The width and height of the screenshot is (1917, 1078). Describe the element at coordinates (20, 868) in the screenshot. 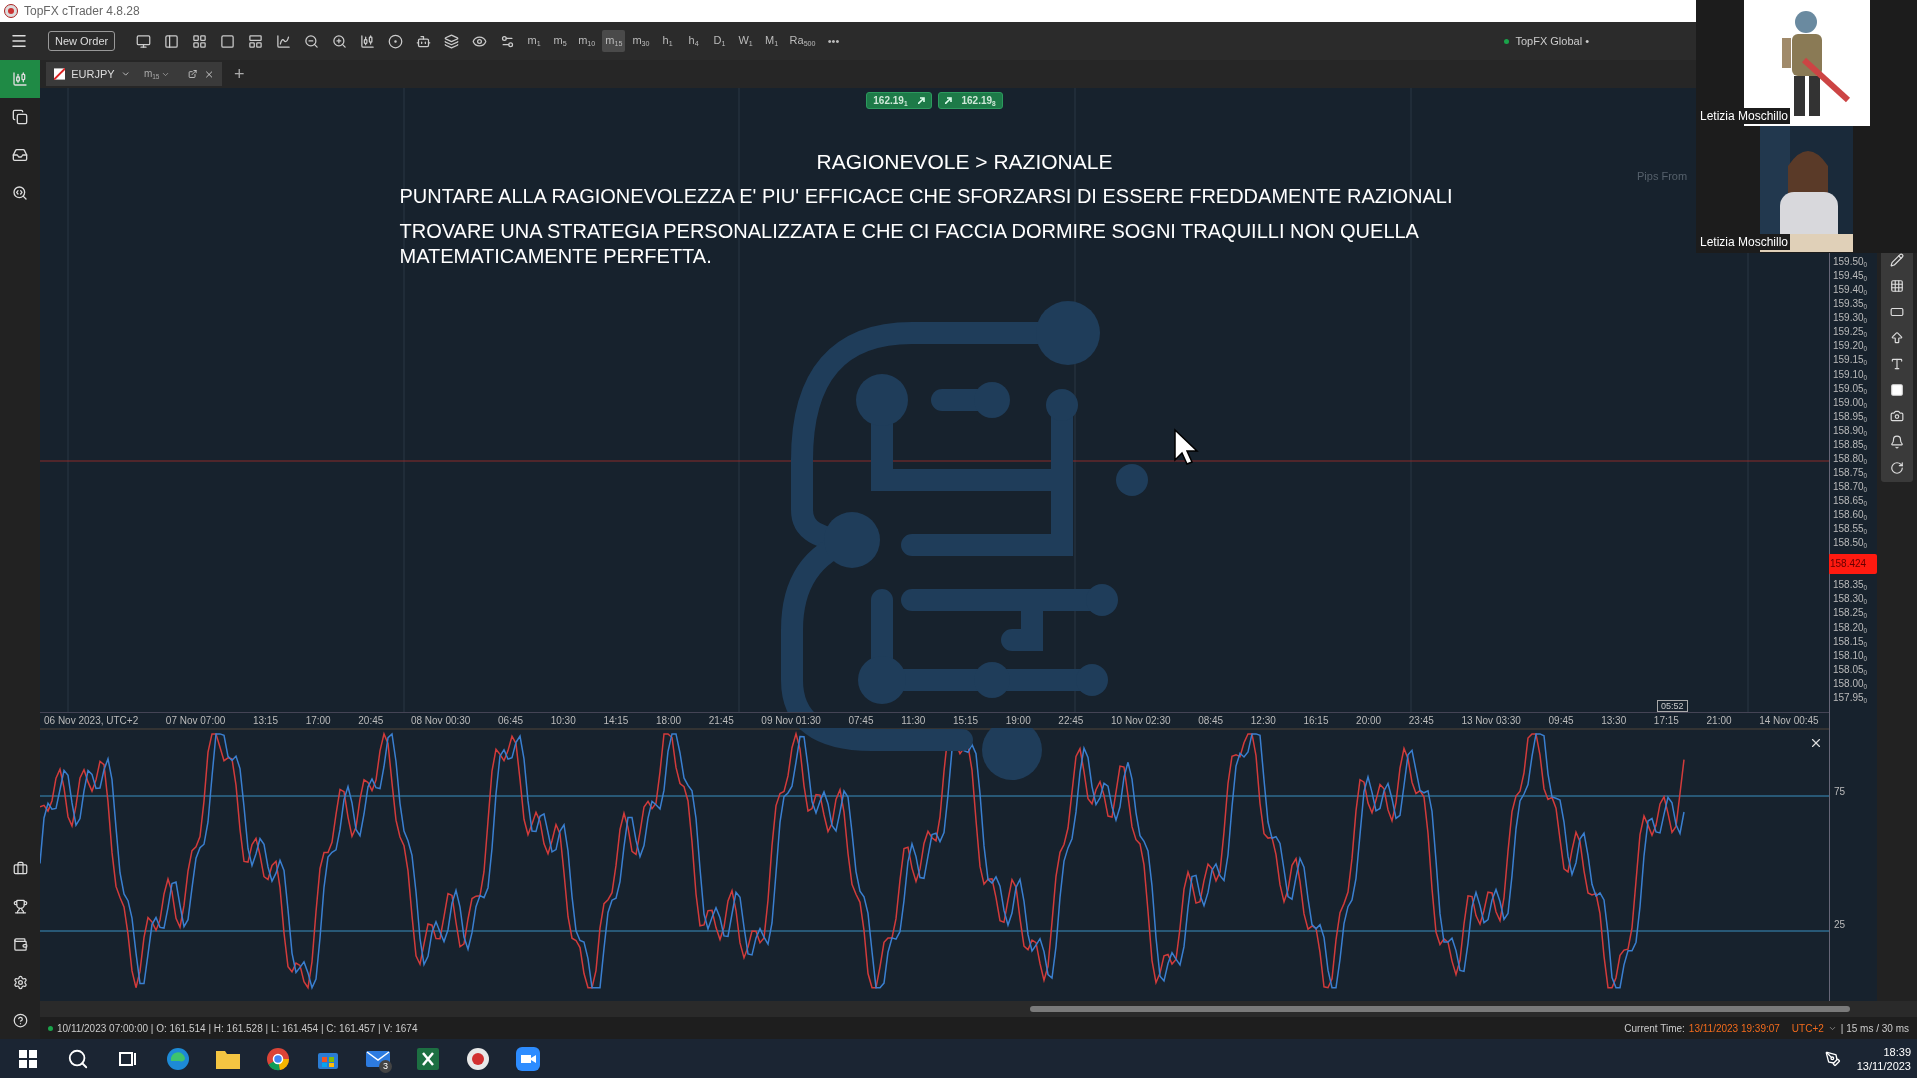

I see `briefcase-icon` at that location.